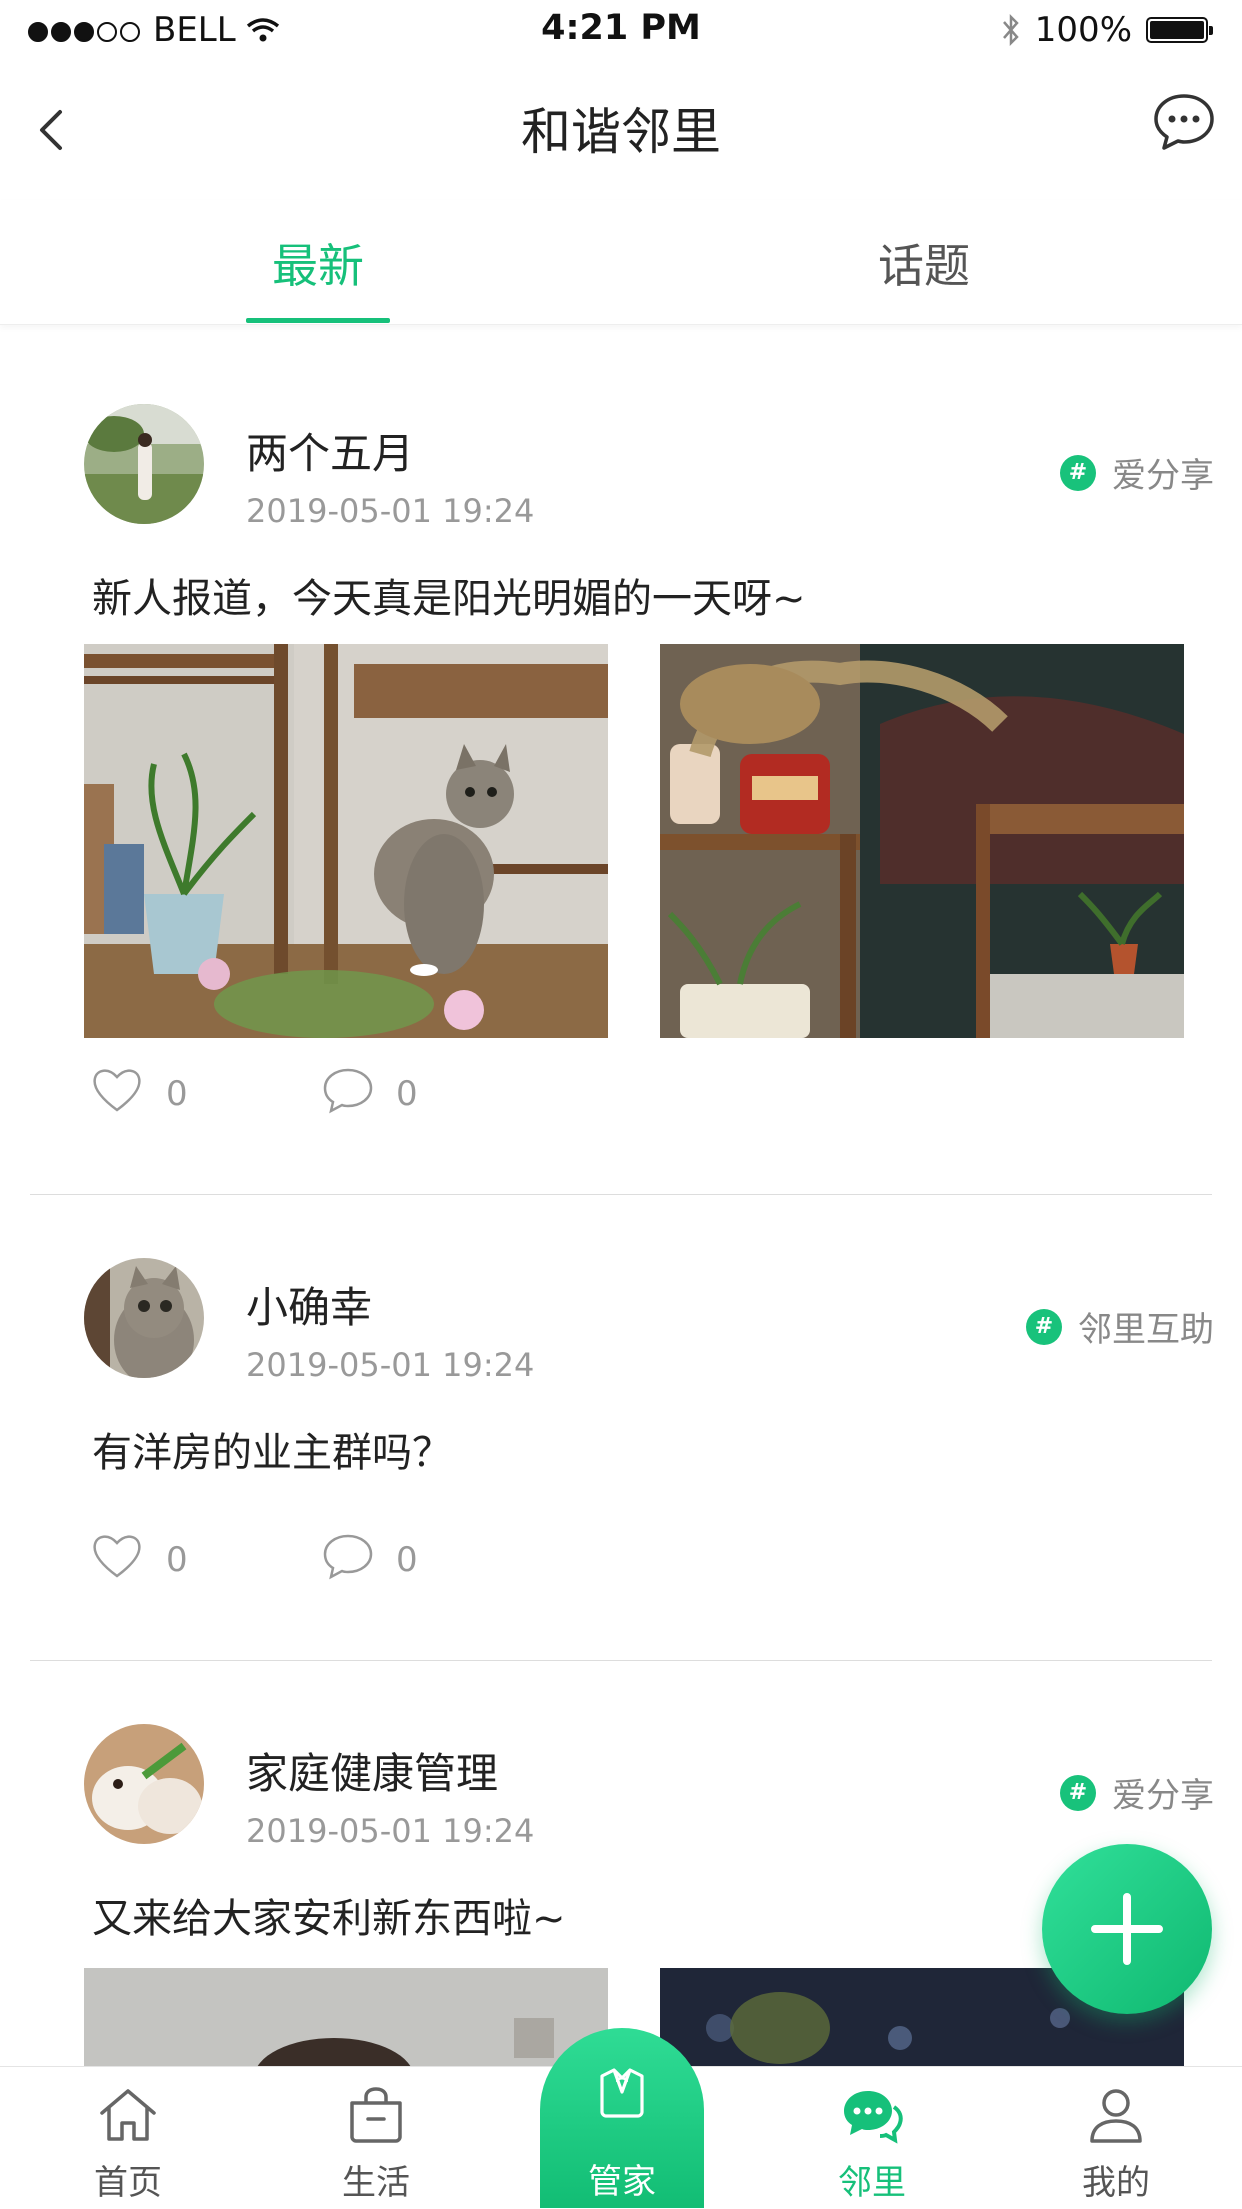 The height and width of the screenshot is (2209, 1242). I want to click on post-content: 有洋房的业主群吗？, so click(272, 1453).